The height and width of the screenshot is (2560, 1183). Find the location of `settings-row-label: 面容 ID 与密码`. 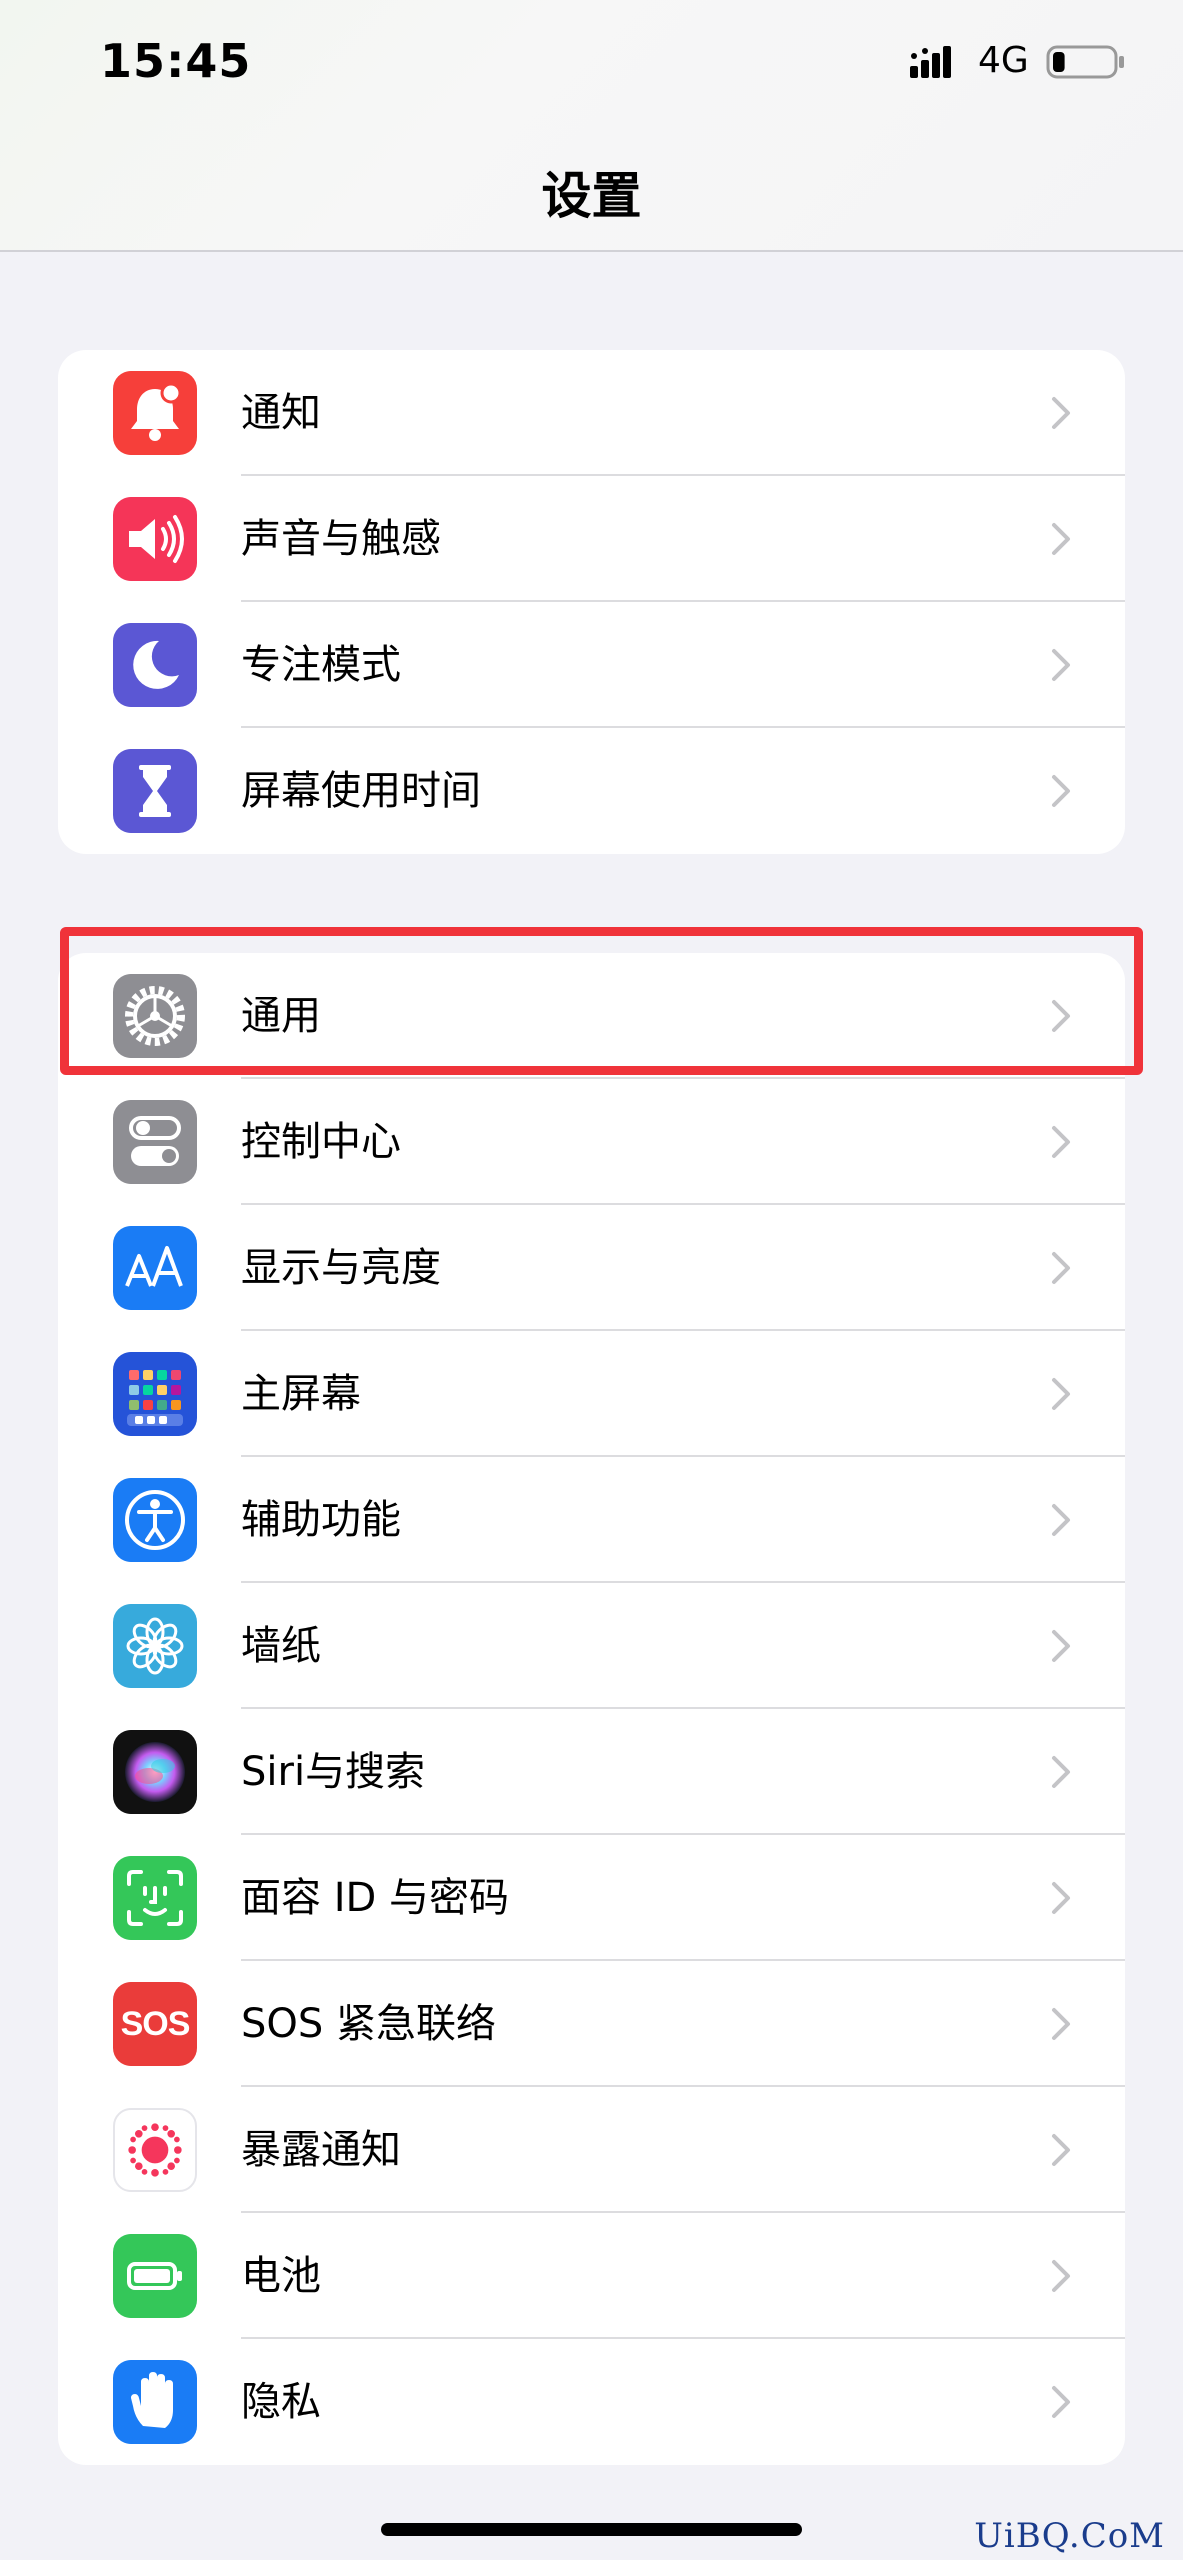

settings-row-label: 面容 ID 与密码 is located at coordinates (375, 1898).